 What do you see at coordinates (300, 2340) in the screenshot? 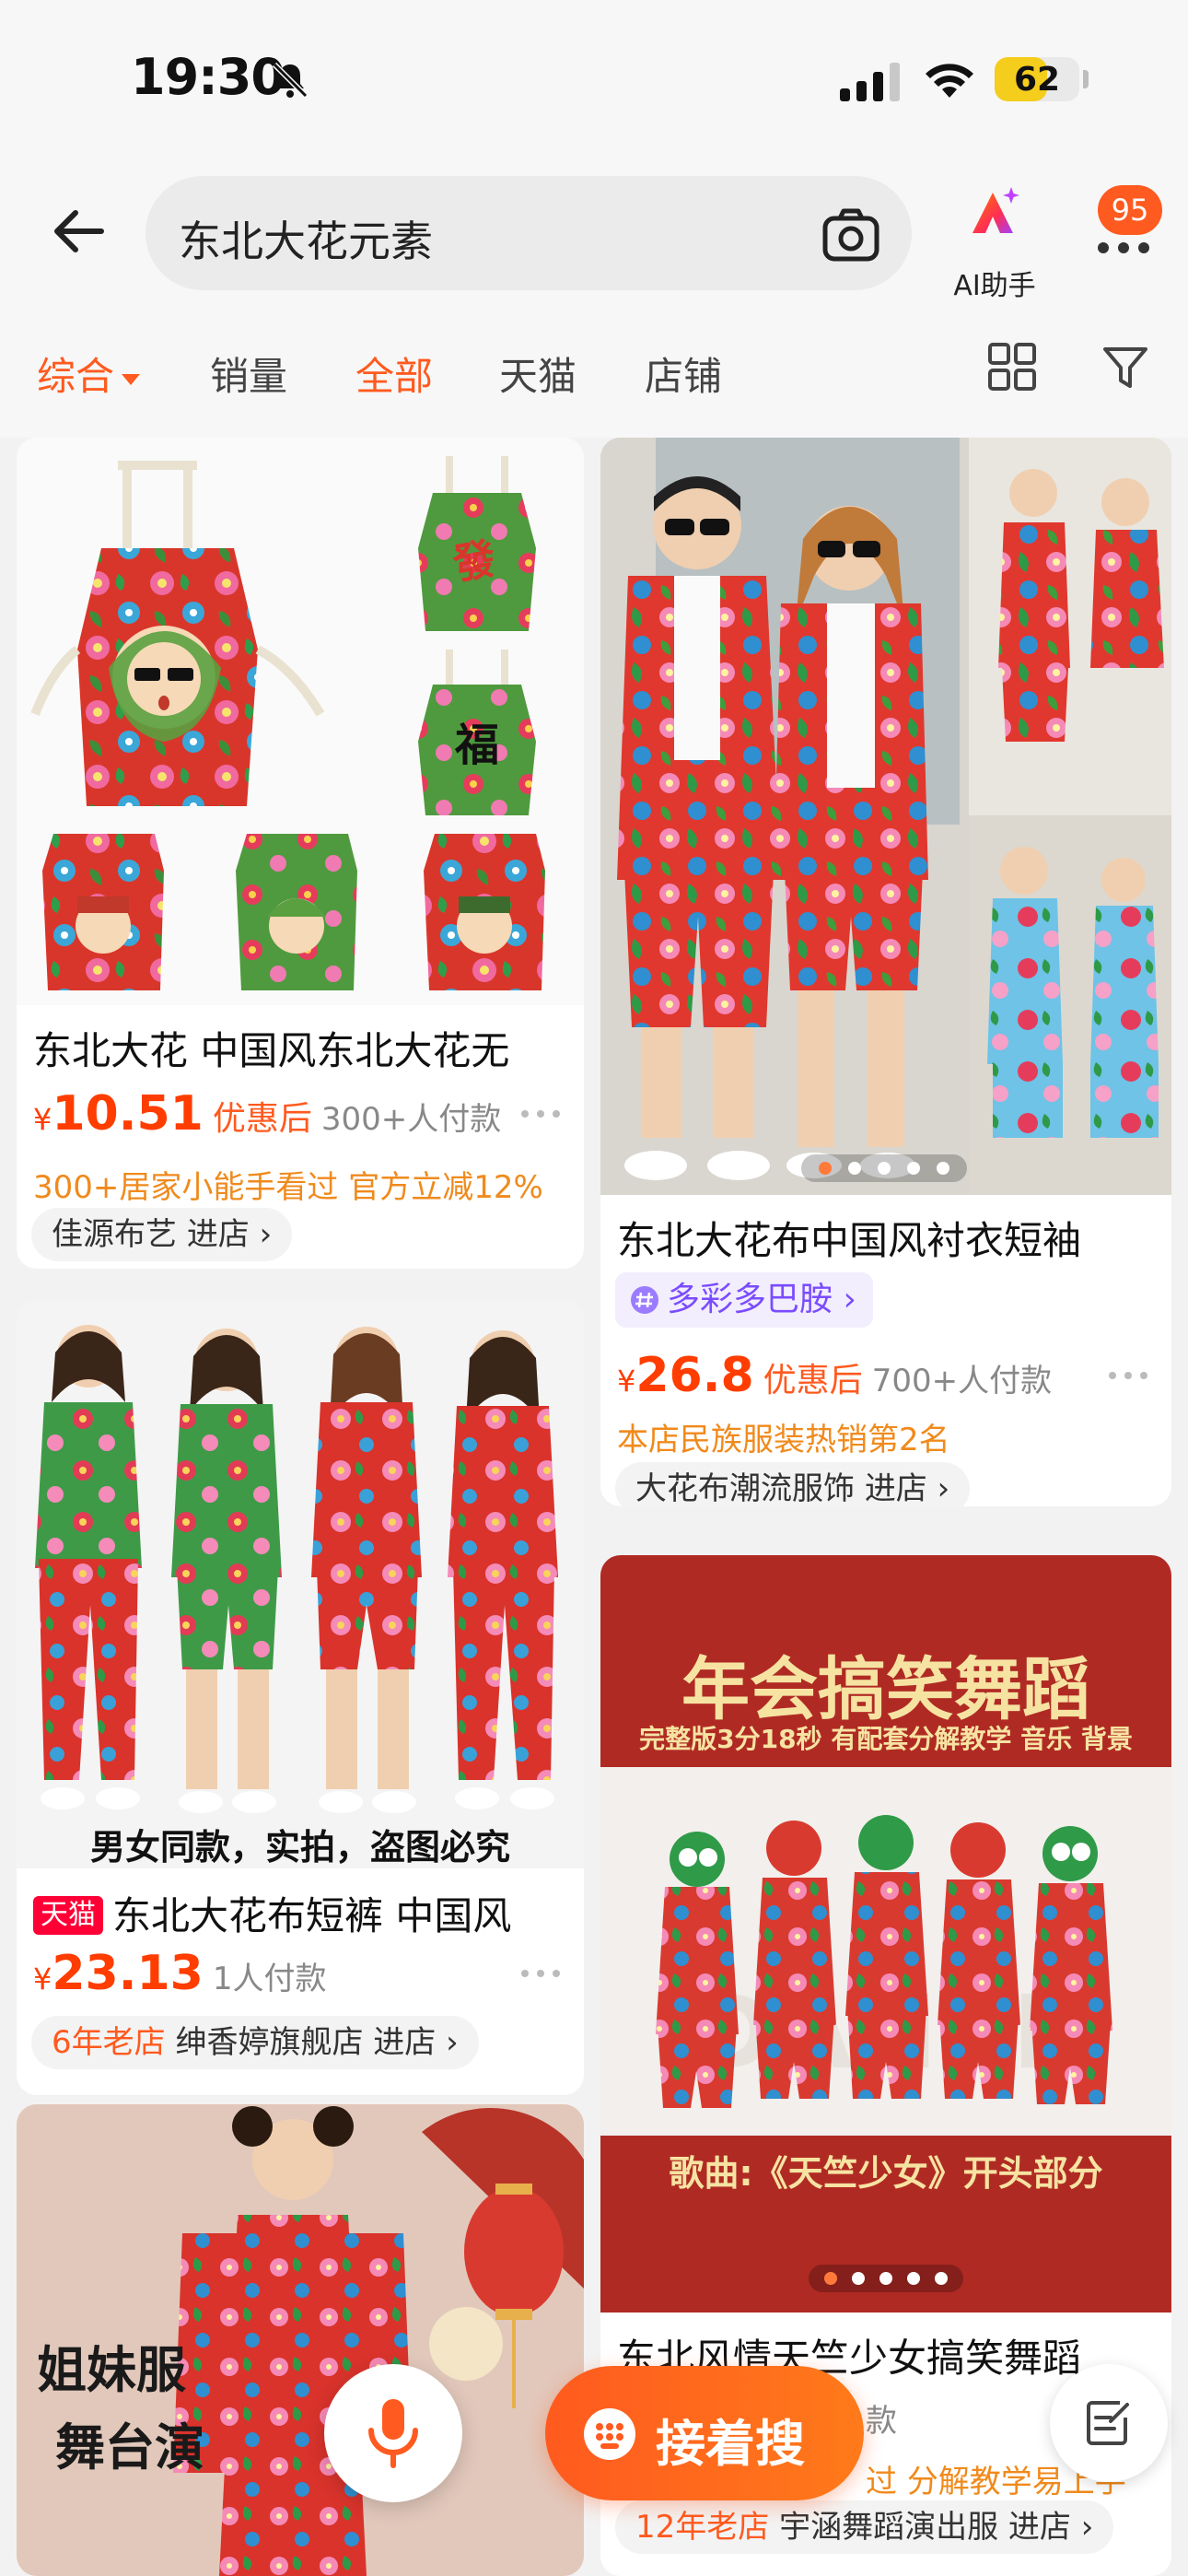
I see `product-card-stage: 姐妹服 舞台演` at bounding box center [300, 2340].